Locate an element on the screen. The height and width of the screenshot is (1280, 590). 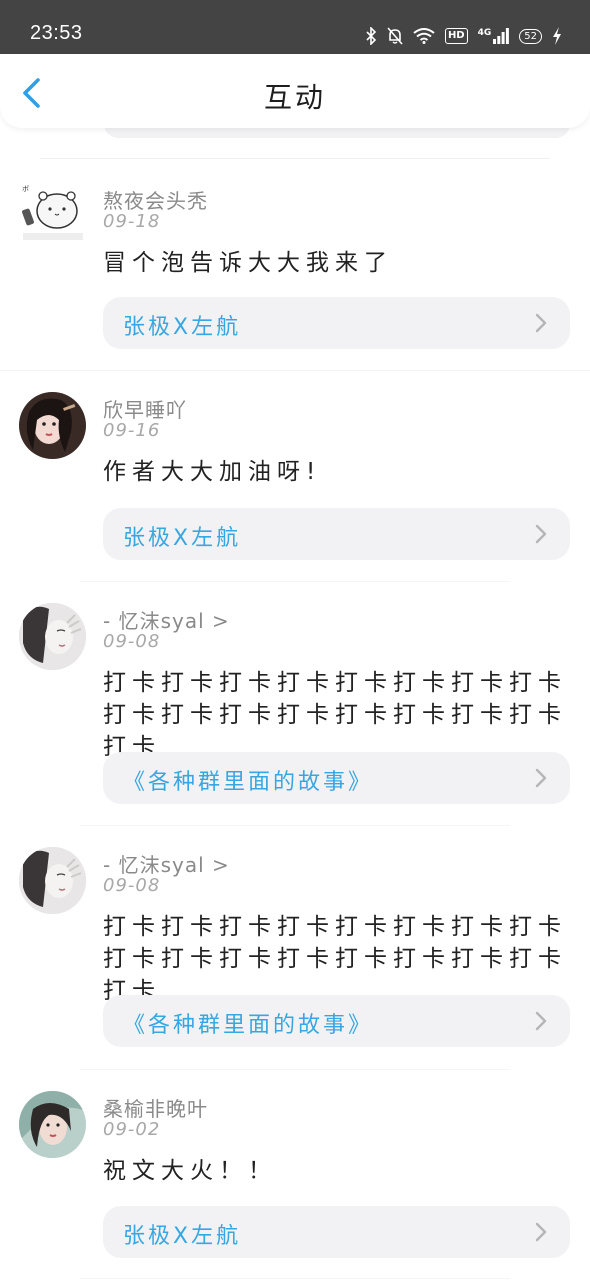
comment-text: 作者大大加油呀! is located at coordinates (212, 472).